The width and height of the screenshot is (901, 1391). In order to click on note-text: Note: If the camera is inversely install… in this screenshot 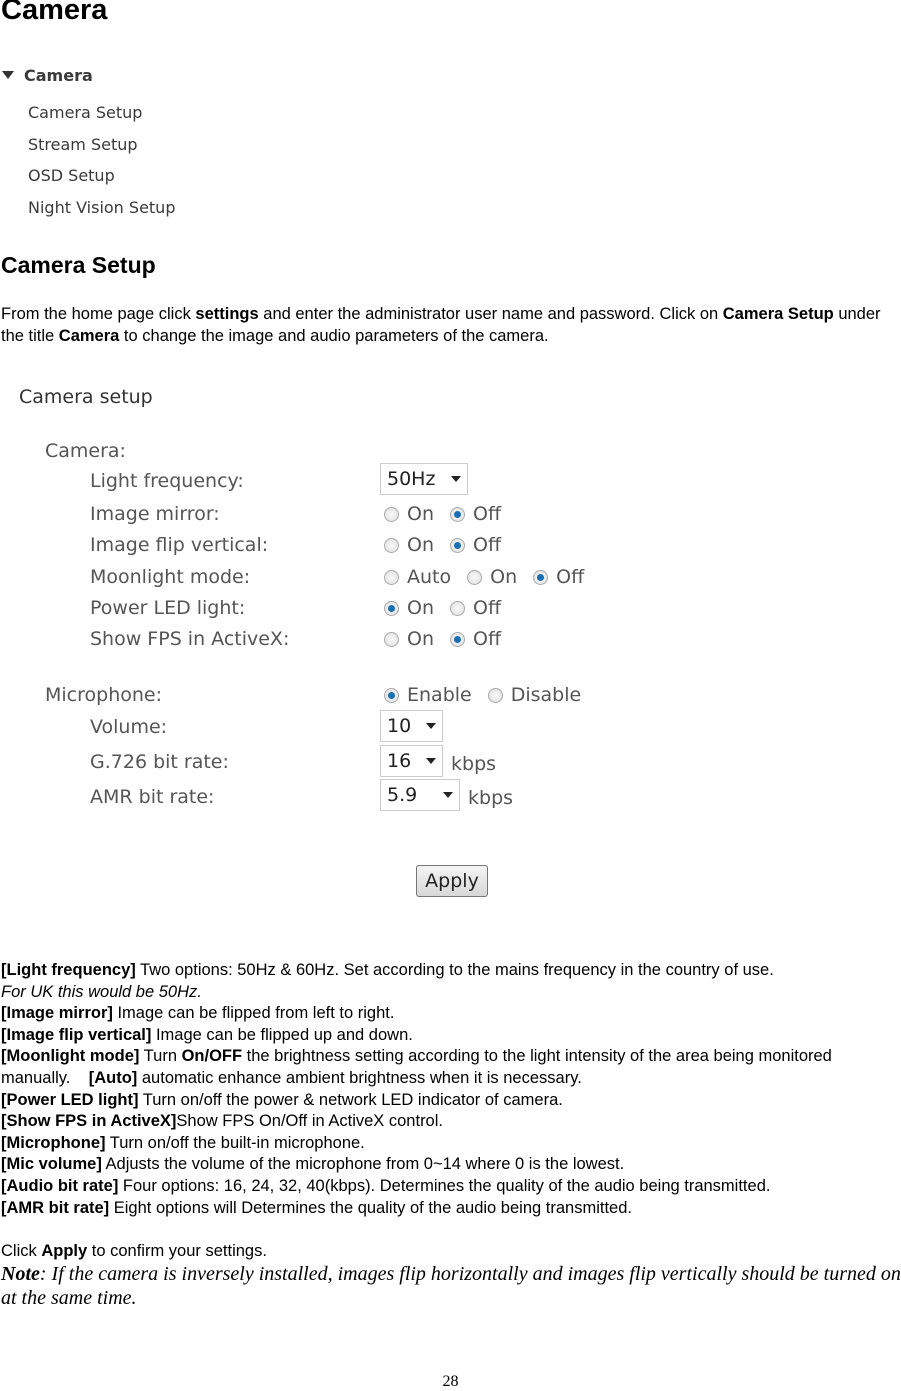, I will do `click(451, 1286)`.